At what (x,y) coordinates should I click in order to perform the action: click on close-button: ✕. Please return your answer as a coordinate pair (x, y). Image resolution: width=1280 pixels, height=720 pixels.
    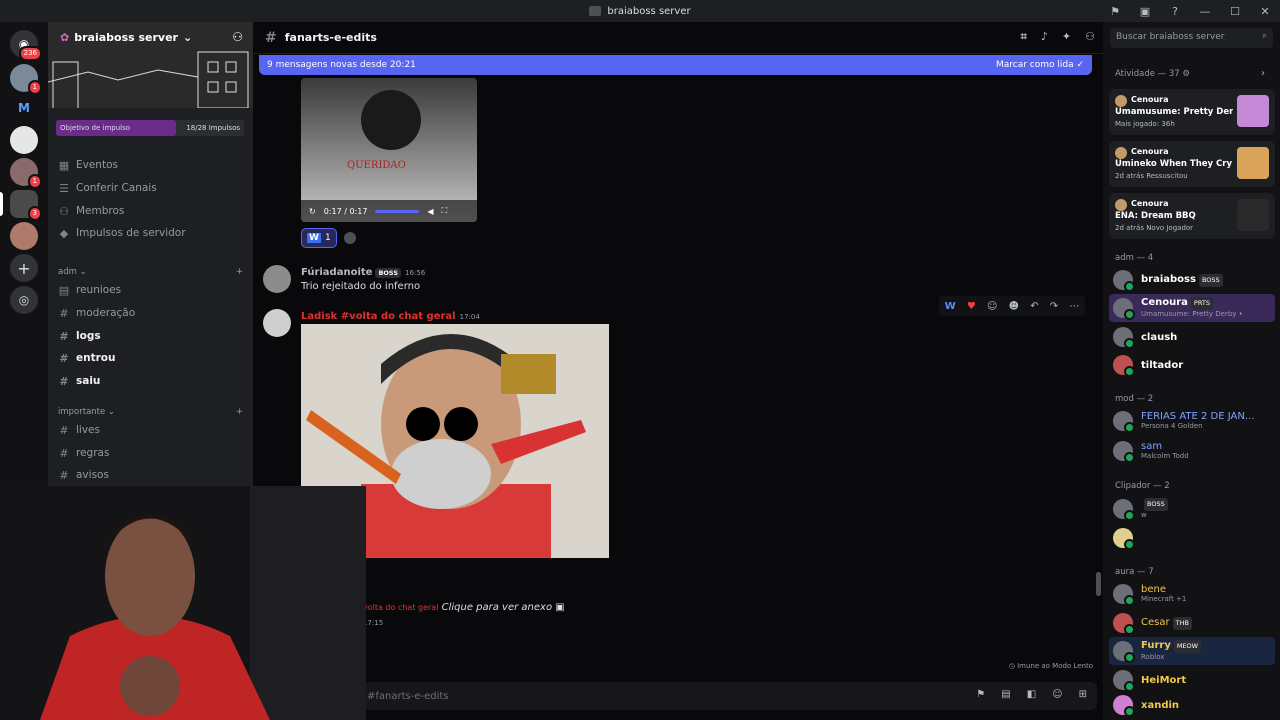
    Looking at the image, I should click on (1265, 11).